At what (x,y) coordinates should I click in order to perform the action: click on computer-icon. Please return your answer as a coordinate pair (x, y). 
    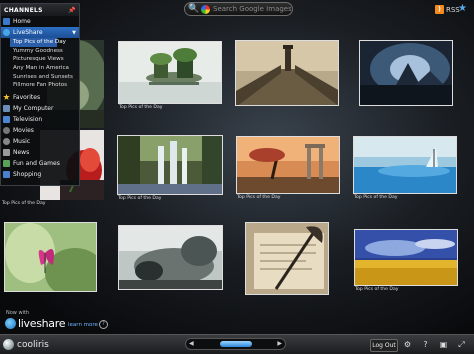
    Looking at the image, I should click on (6, 108).